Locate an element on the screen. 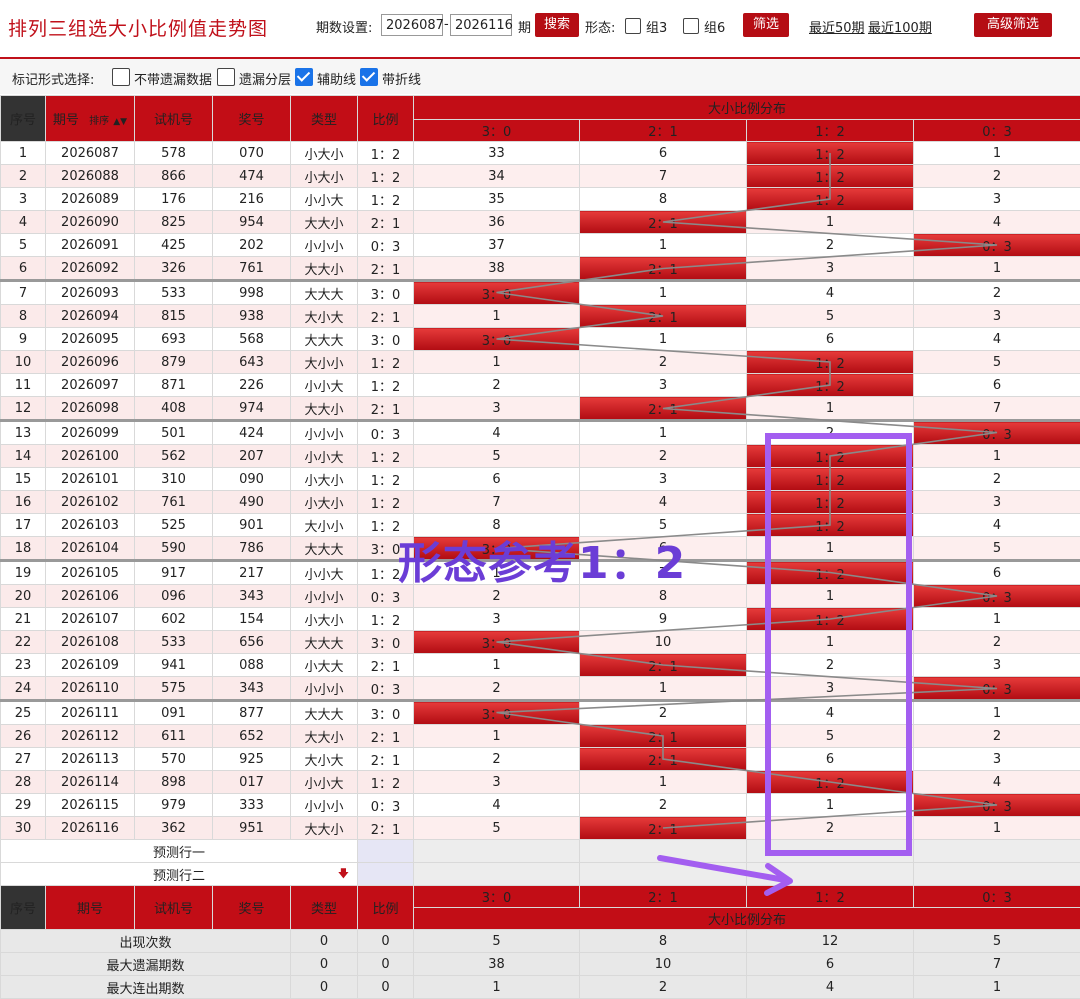  row-period: 2026104 is located at coordinates (90, 549).